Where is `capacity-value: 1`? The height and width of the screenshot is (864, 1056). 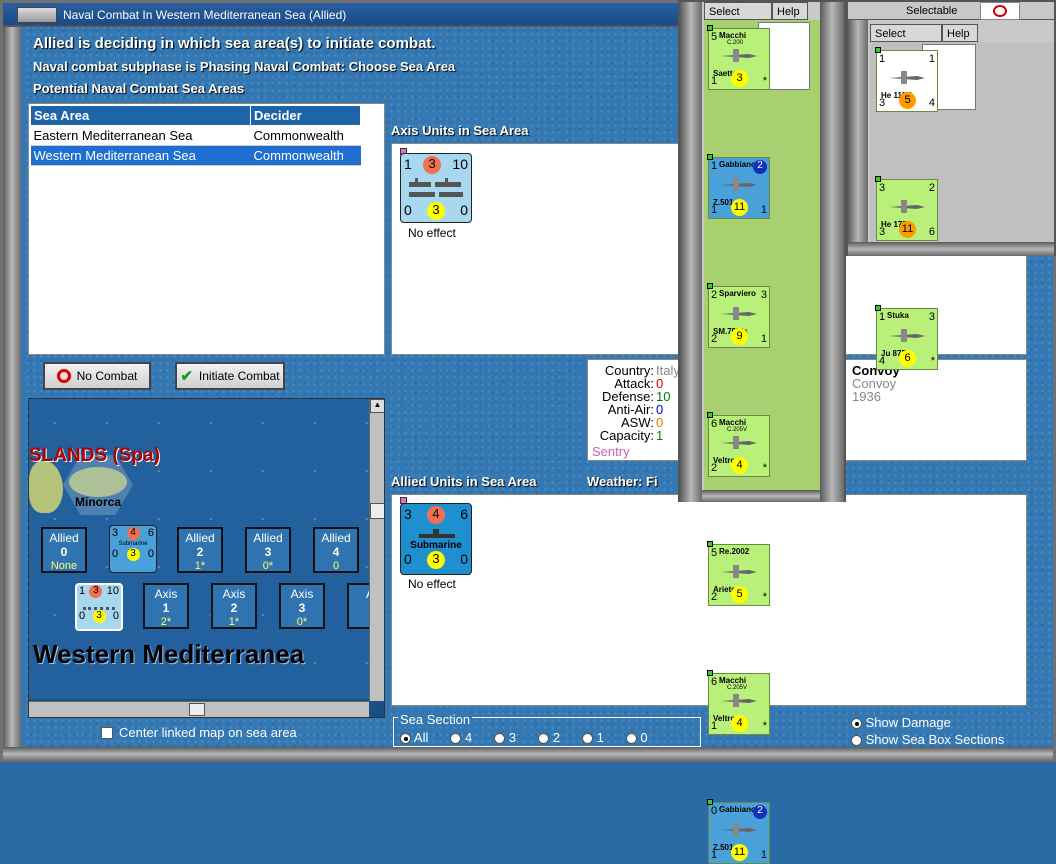 capacity-value: 1 is located at coordinates (660, 435).